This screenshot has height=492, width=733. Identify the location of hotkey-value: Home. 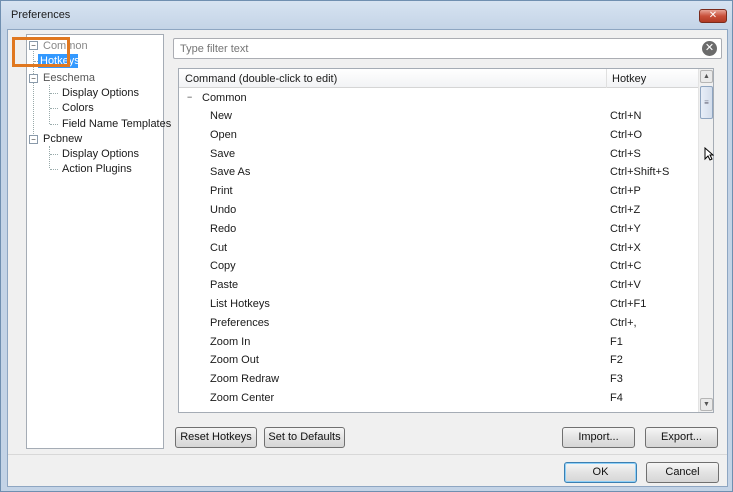
(624, 410).